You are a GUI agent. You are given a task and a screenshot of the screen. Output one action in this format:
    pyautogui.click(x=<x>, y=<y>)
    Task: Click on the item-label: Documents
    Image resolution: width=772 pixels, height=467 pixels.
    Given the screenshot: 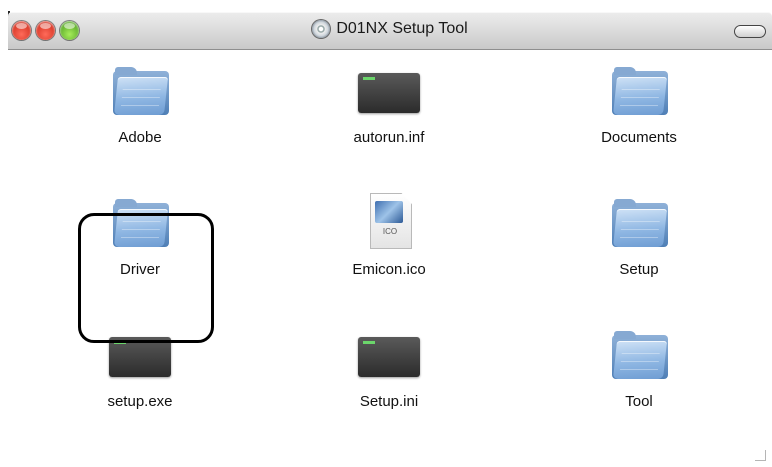 What is the action you would take?
    pyautogui.click(x=639, y=137)
    